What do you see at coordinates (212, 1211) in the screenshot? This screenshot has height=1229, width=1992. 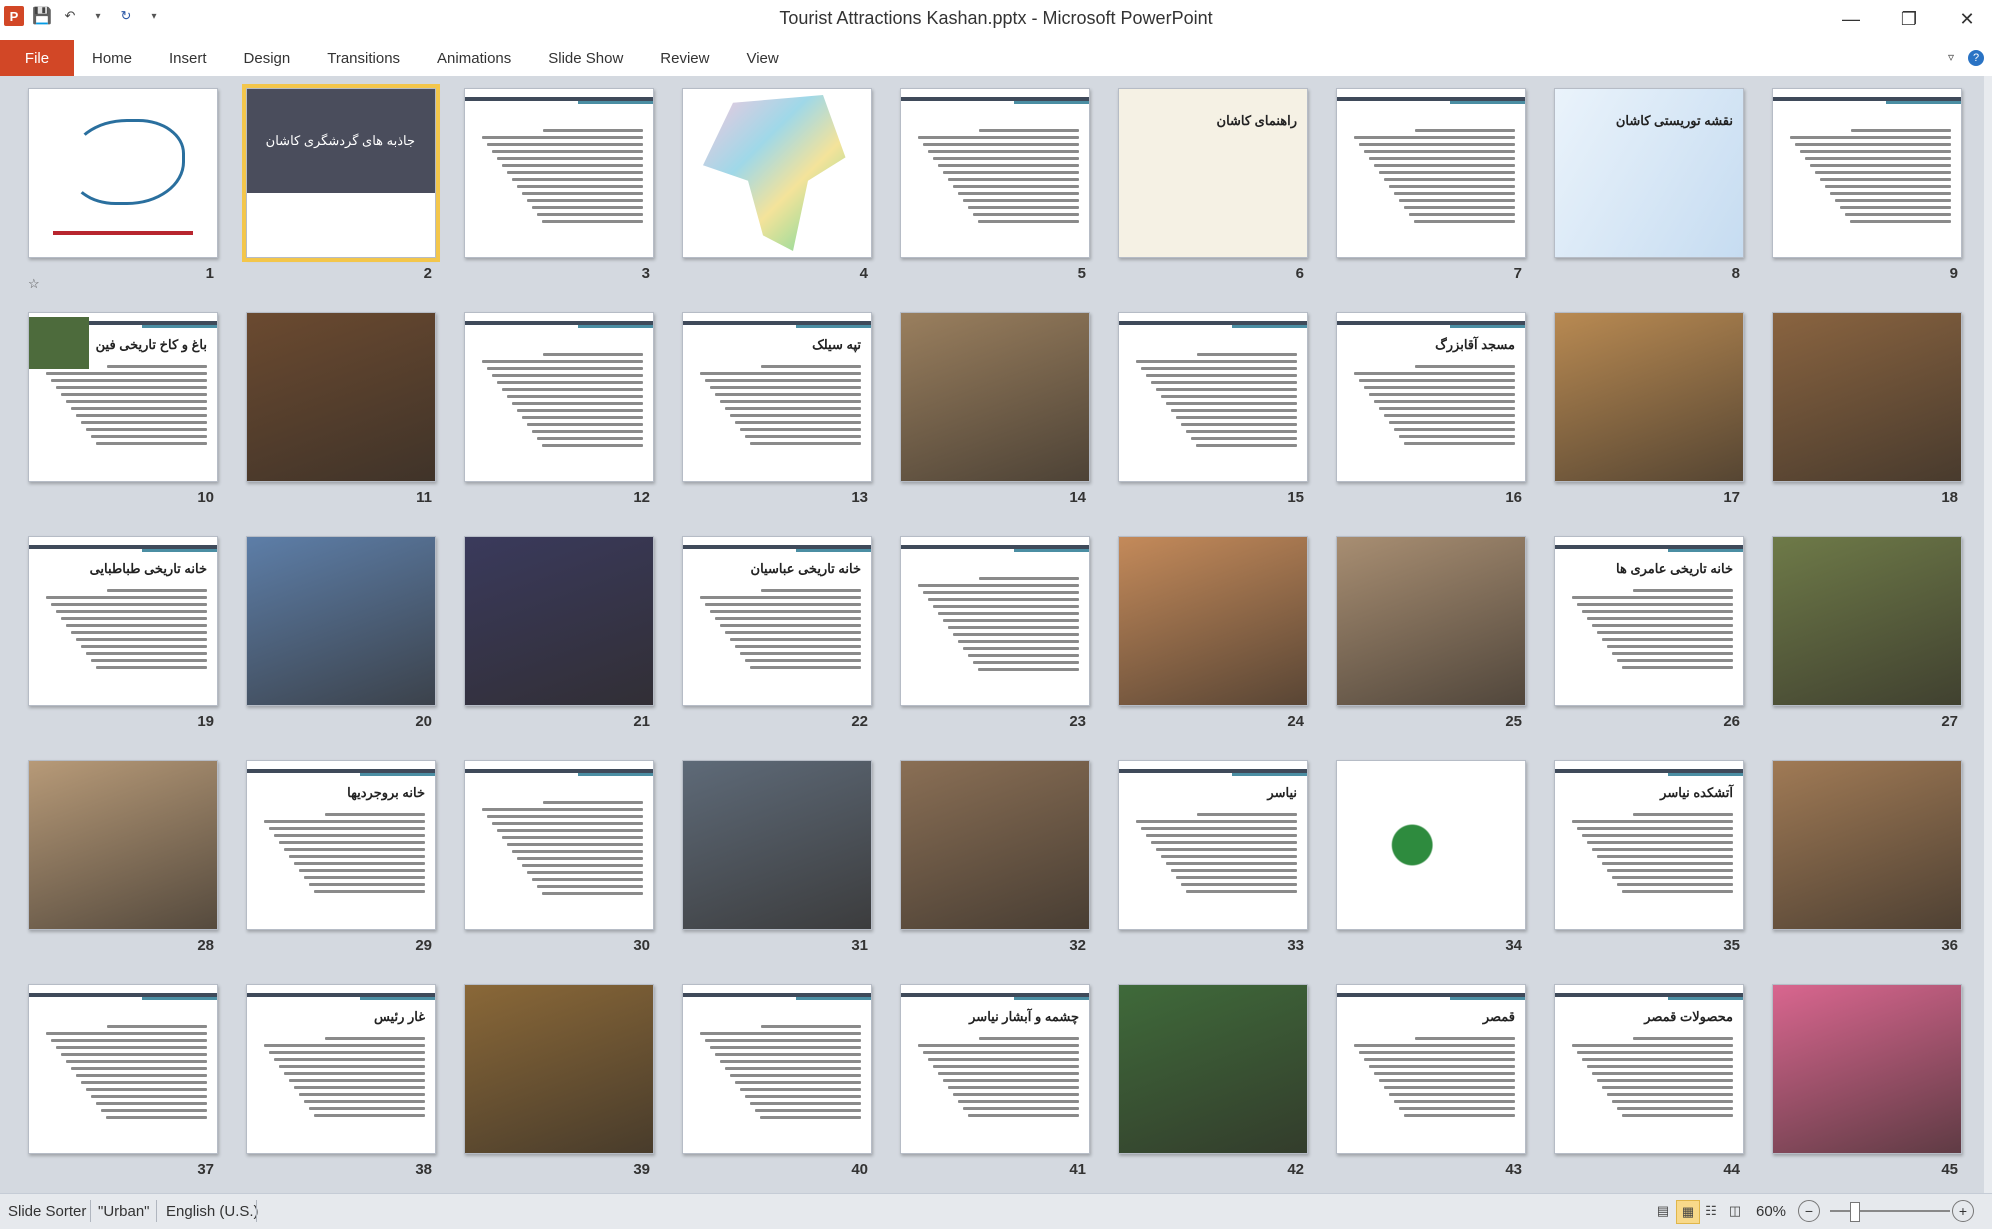 I see `language-indicator: English (U.S.)` at bounding box center [212, 1211].